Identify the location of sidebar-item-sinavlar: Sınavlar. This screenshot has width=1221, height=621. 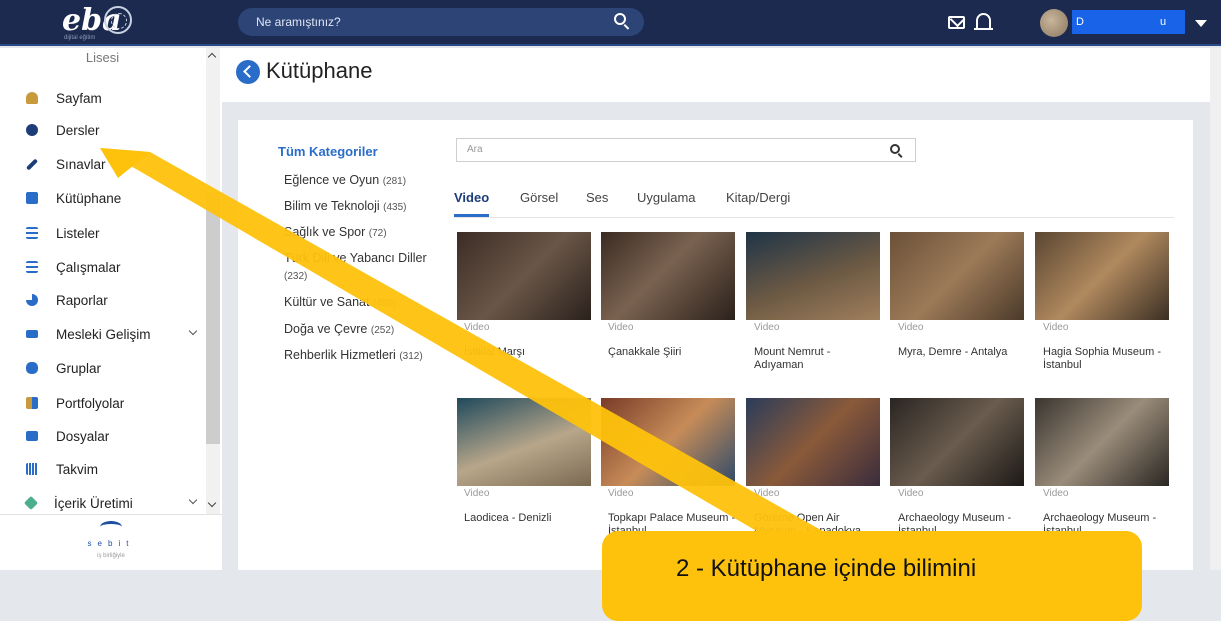
(115, 164).